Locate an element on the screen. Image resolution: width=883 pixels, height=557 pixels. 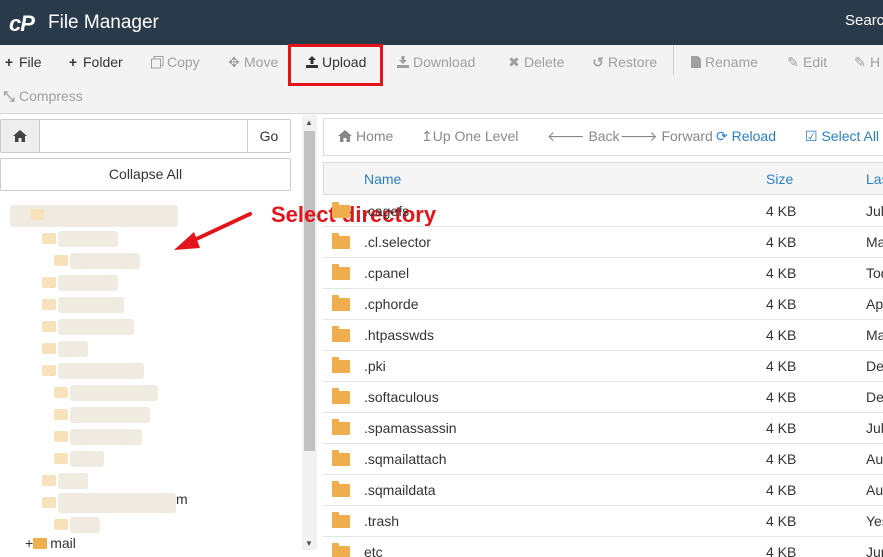
file-name: .cpanel is located at coordinates (387, 273).